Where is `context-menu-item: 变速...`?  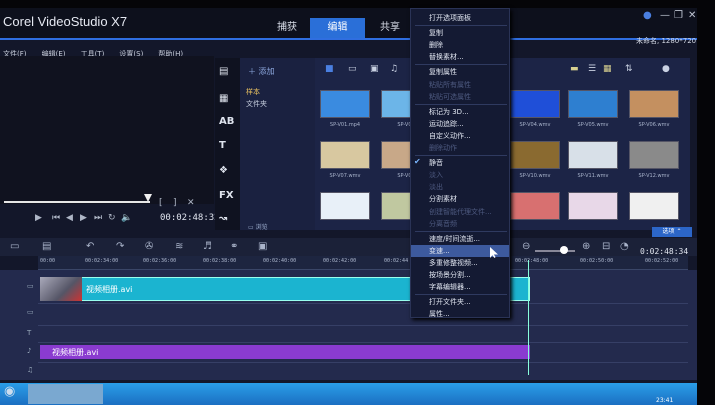
context-menu-item: 变速... is located at coordinates (460, 250).